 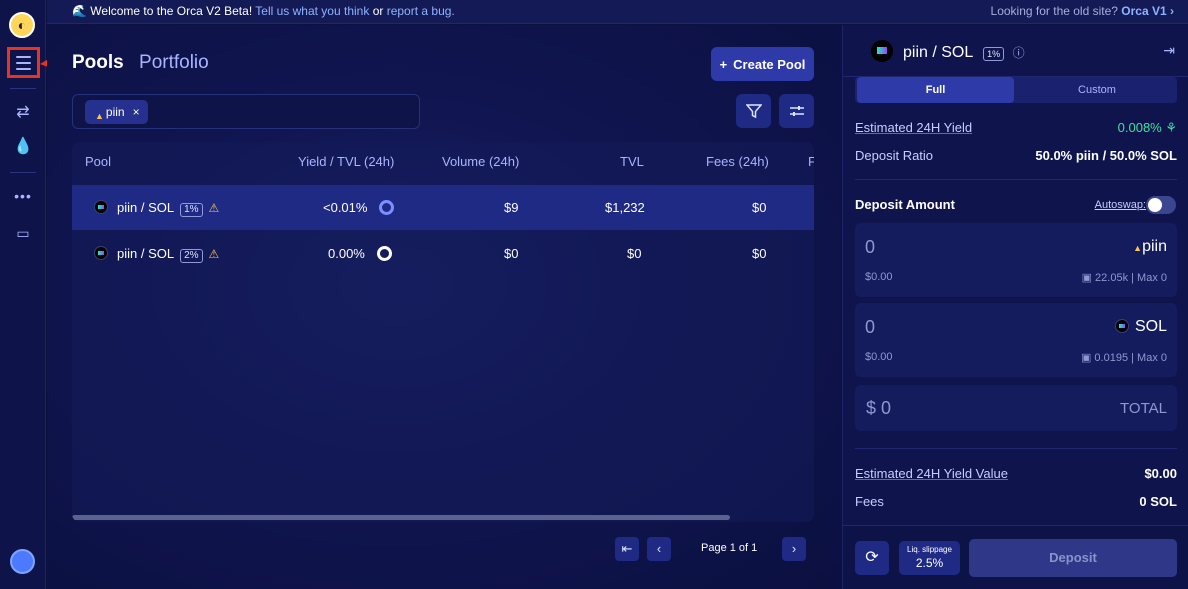 What do you see at coordinates (935, 90) in the screenshot?
I see `tab-full: Full` at bounding box center [935, 90].